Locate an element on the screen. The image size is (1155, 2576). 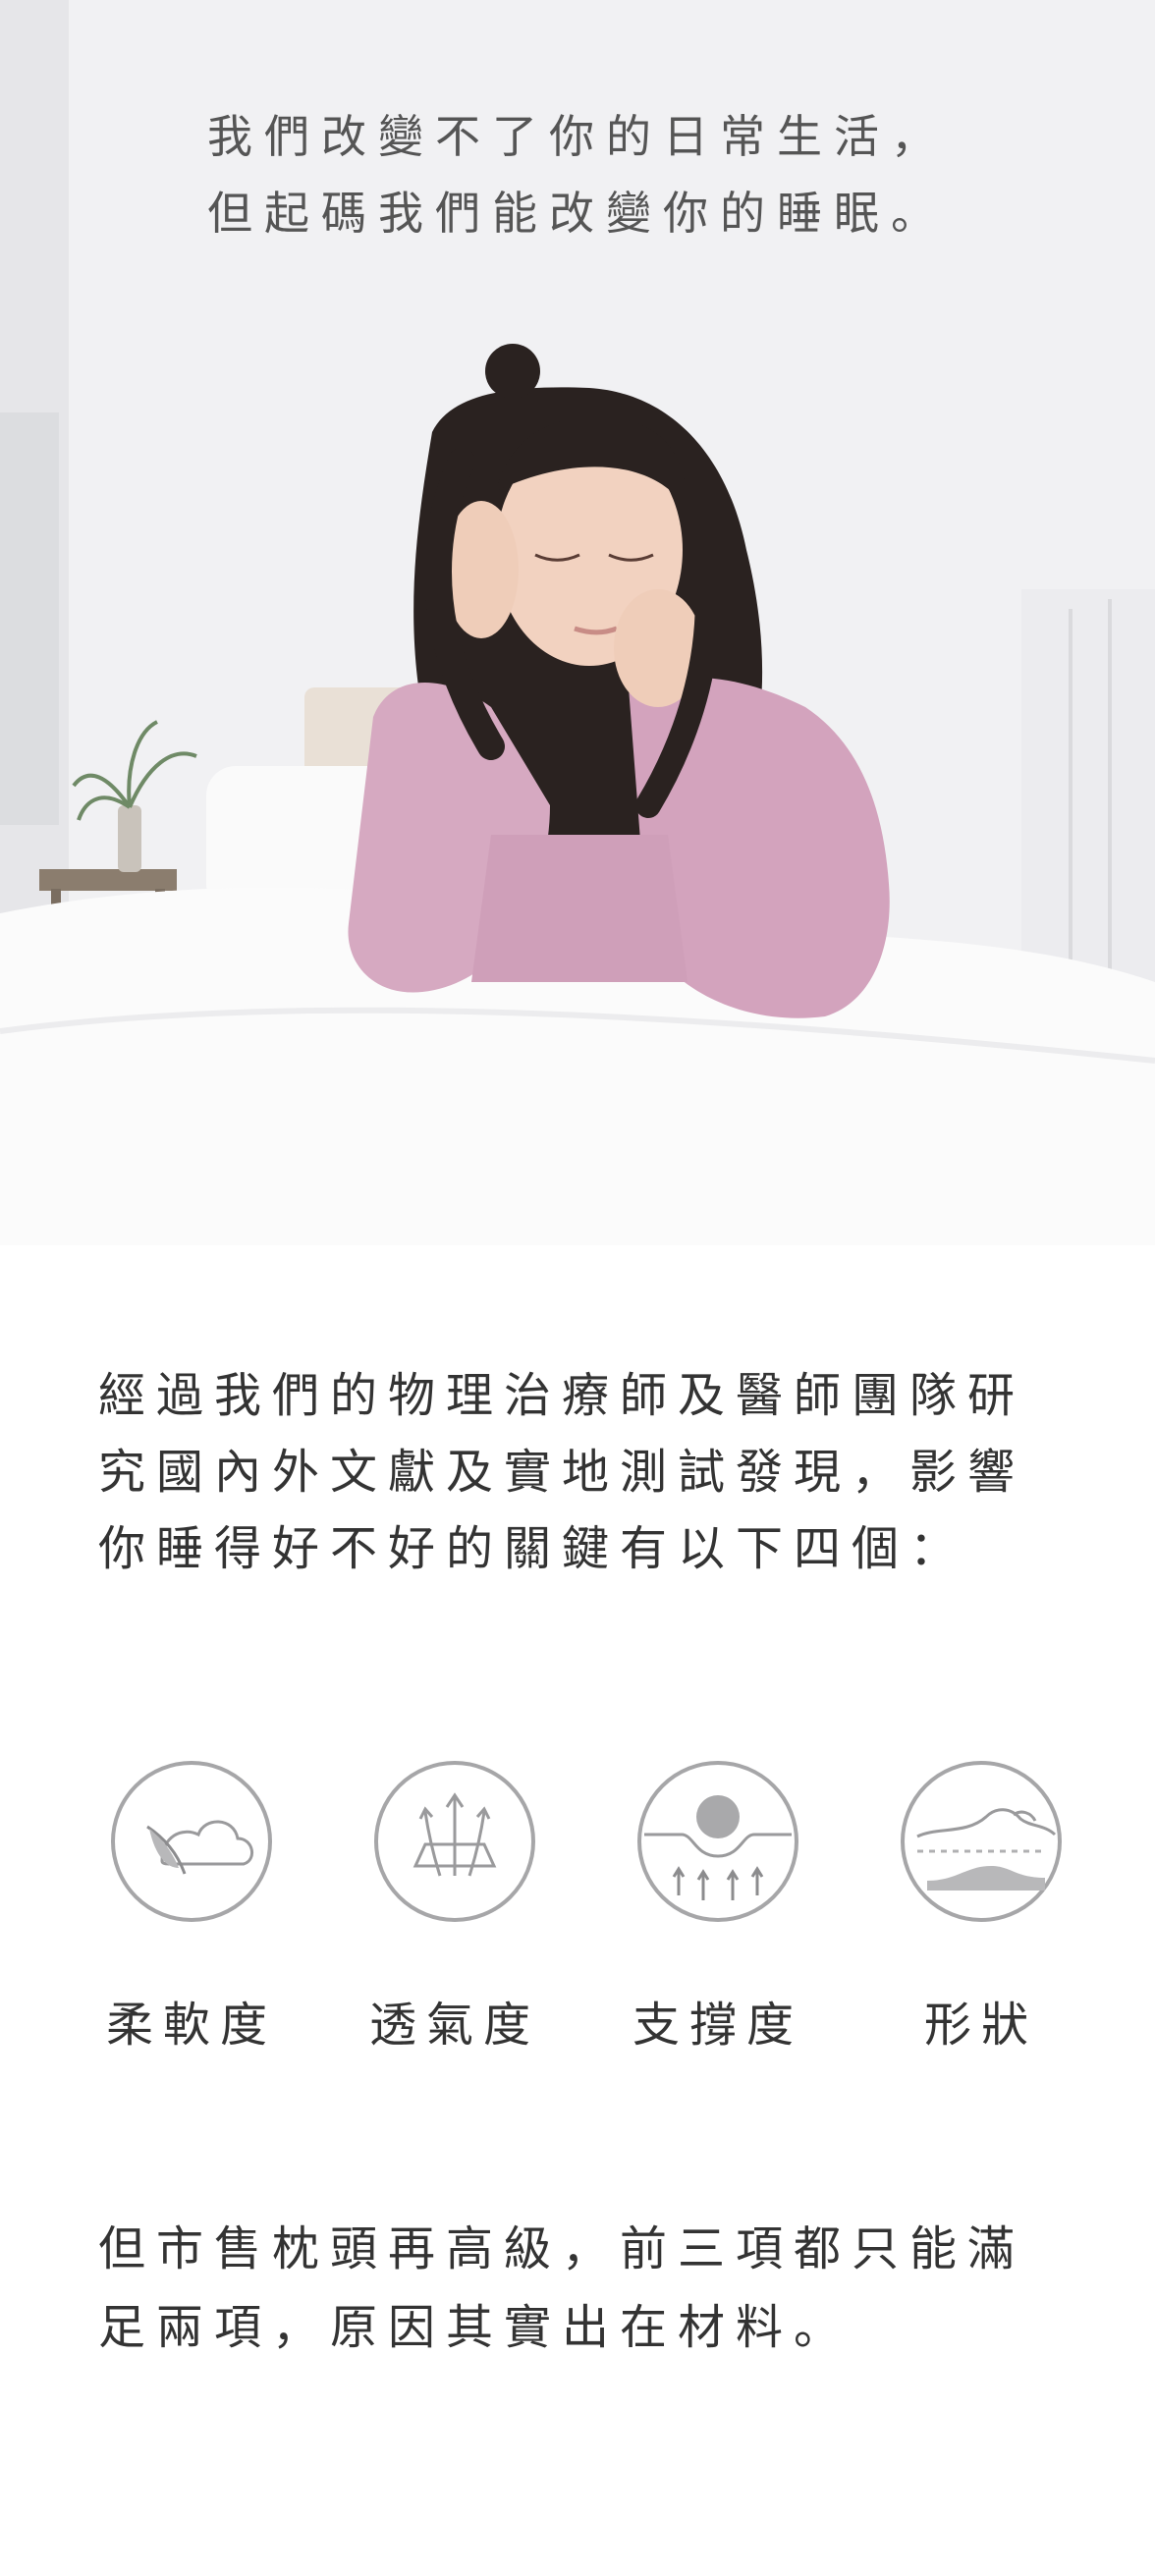
airflow-icon is located at coordinates (454, 1842).